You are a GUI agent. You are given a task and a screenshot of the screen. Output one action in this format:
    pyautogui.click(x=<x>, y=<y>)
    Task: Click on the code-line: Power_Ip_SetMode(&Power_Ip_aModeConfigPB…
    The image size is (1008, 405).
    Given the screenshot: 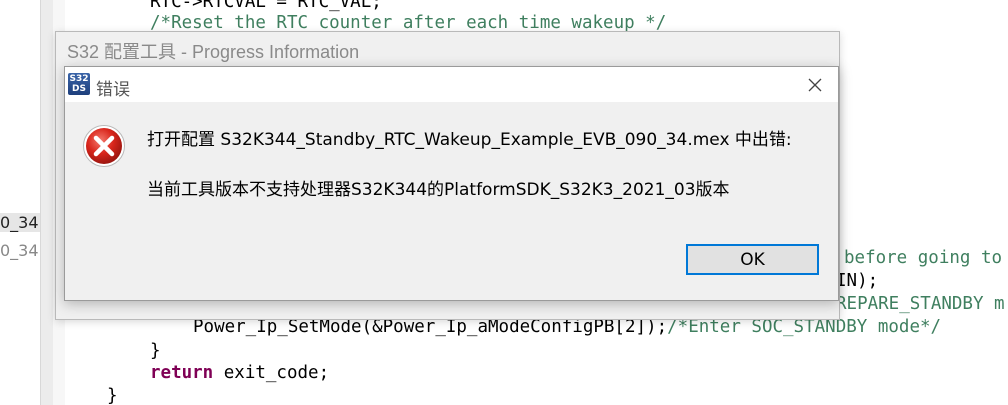 What is the action you would take?
    pyautogui.click(x=567, y=327)
    